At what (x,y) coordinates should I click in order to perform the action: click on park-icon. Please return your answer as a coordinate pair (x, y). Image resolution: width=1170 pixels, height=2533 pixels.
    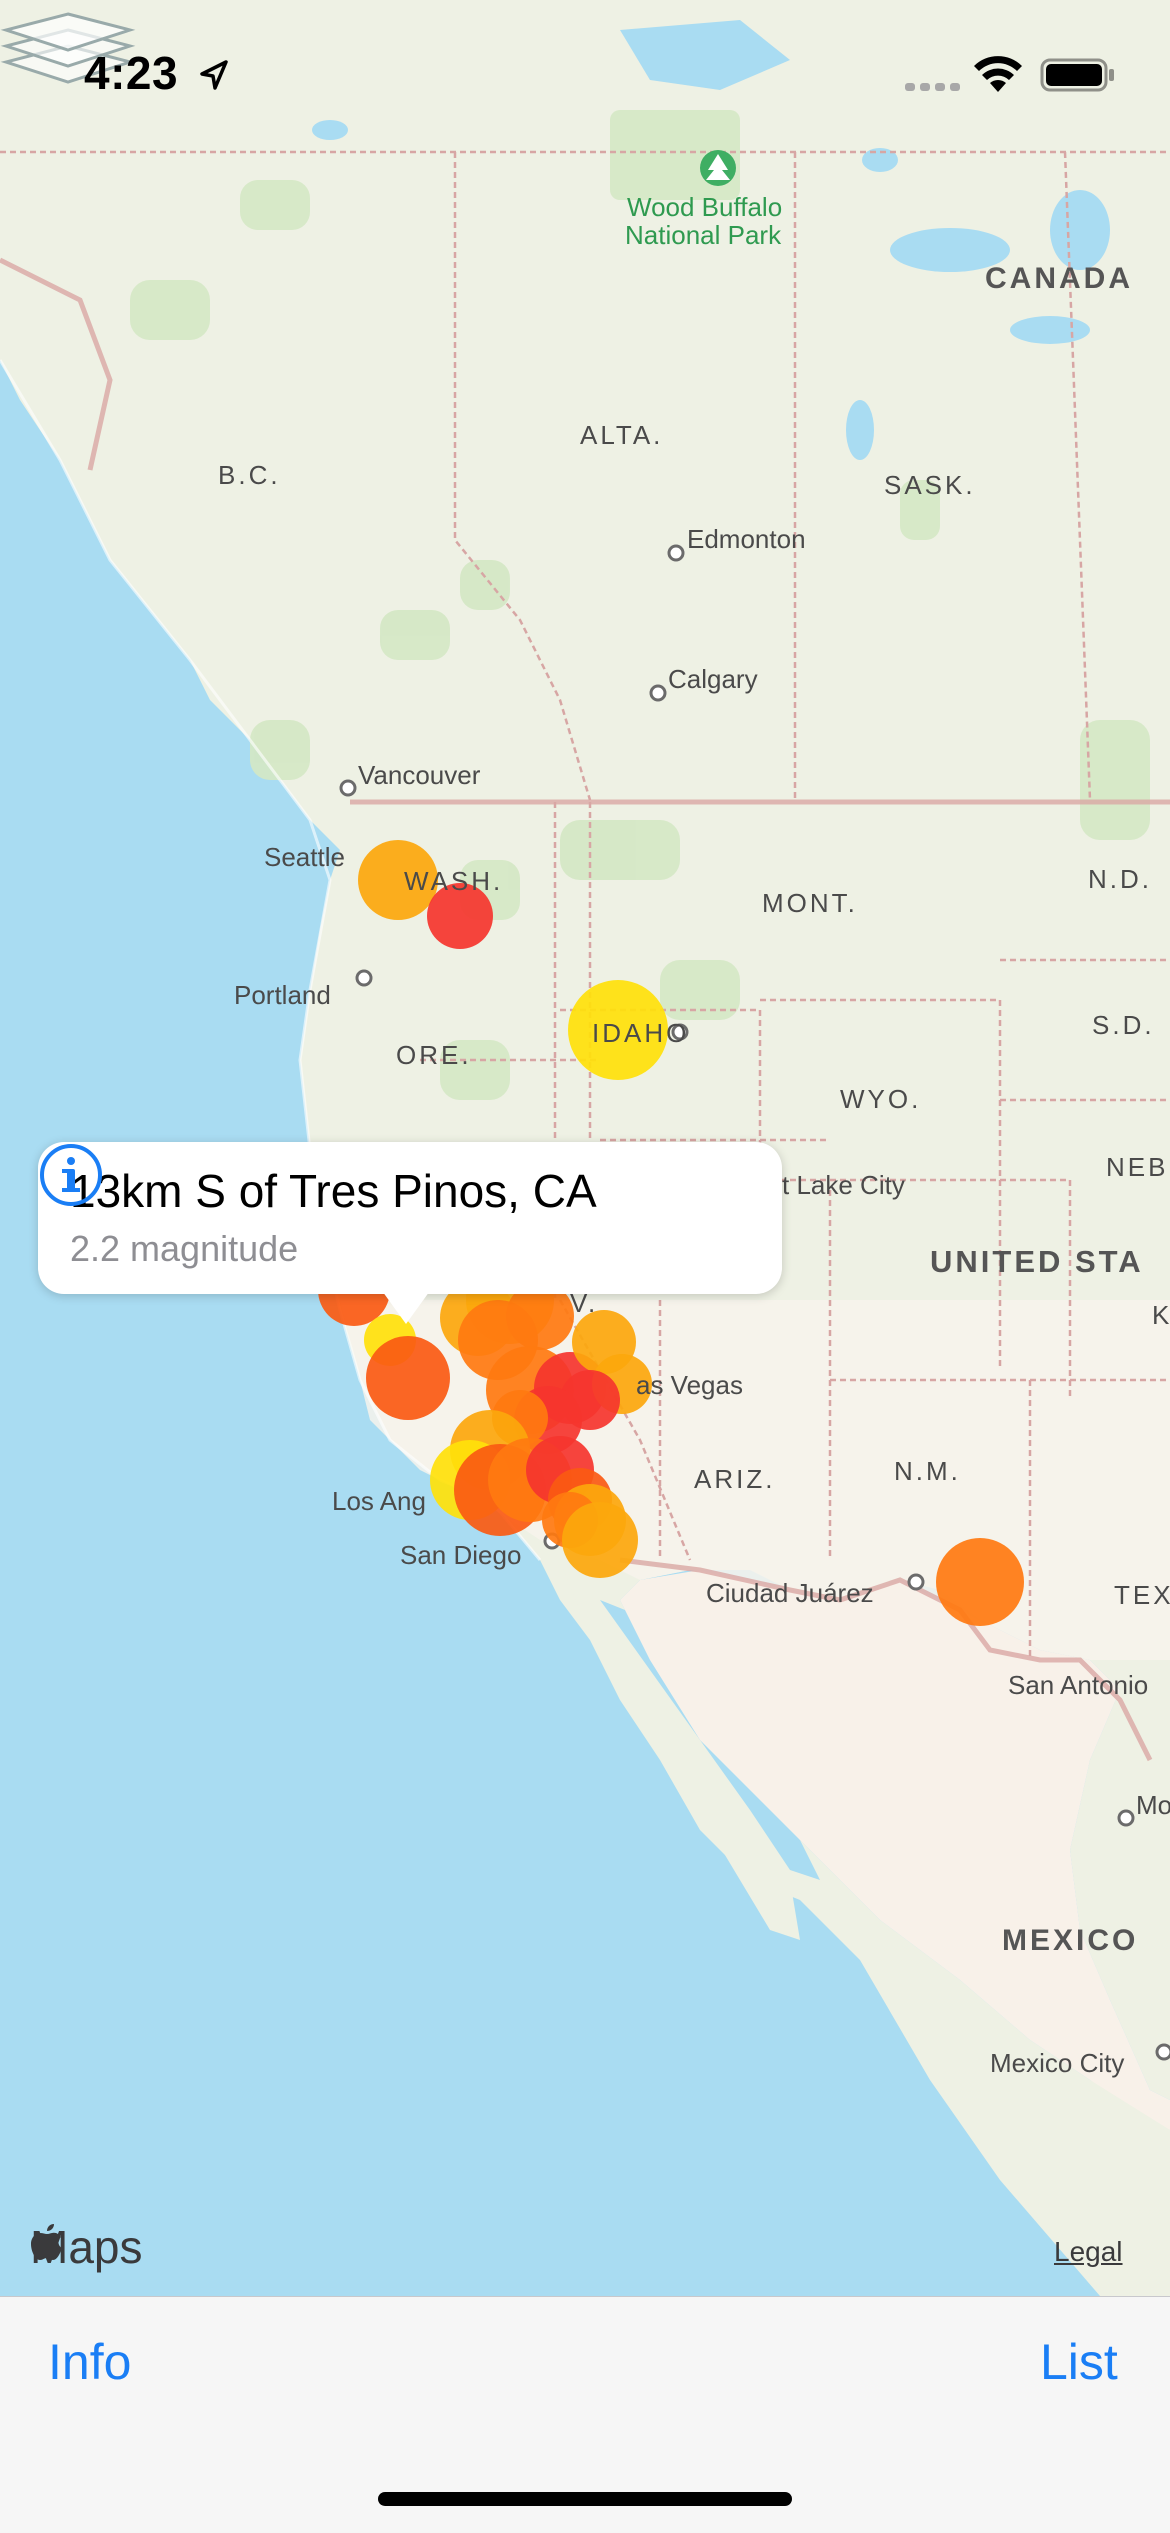
    Looking at the image, I should click on (718, 168).